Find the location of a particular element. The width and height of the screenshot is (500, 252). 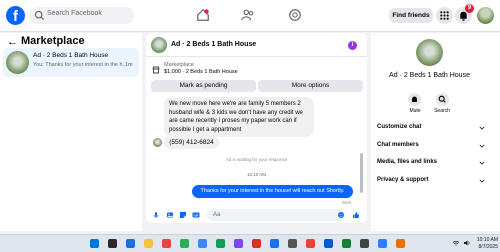

chat-scrollbar is located at coordinates (361, 173).